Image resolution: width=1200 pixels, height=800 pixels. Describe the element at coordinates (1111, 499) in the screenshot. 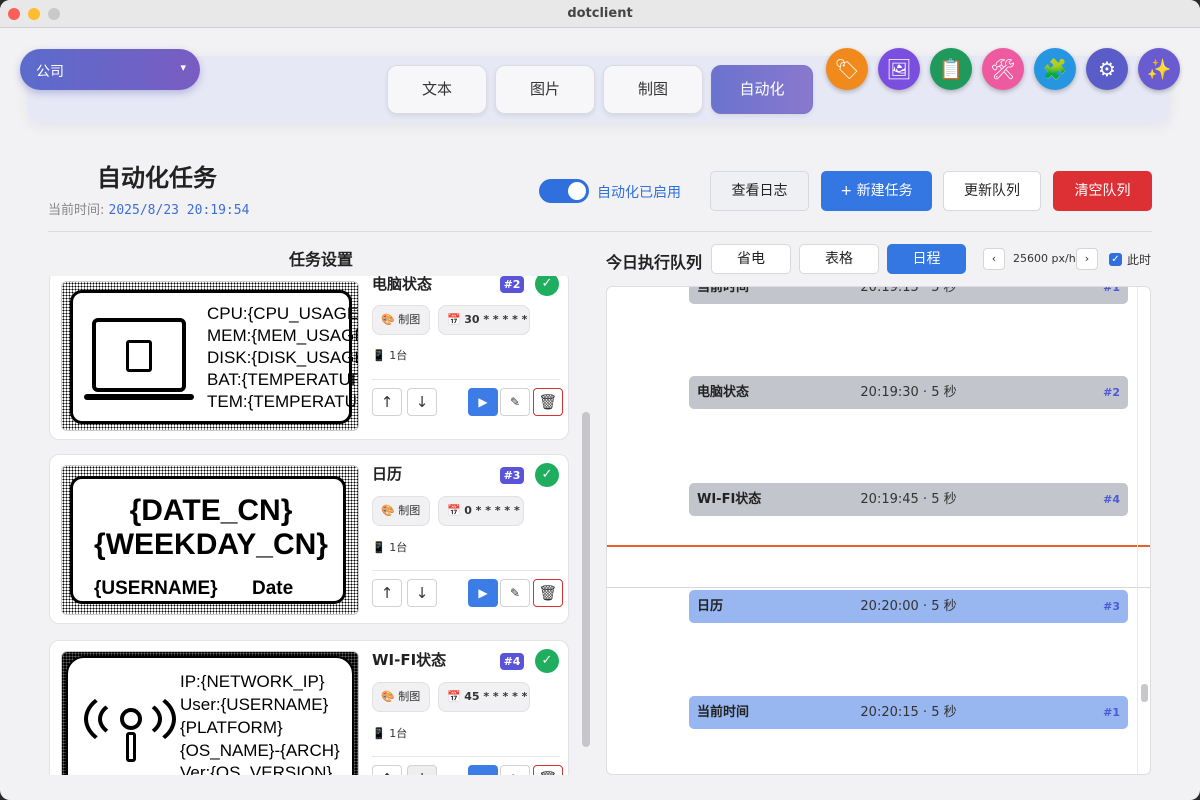

I see `queue-item-number: #4` at that location.